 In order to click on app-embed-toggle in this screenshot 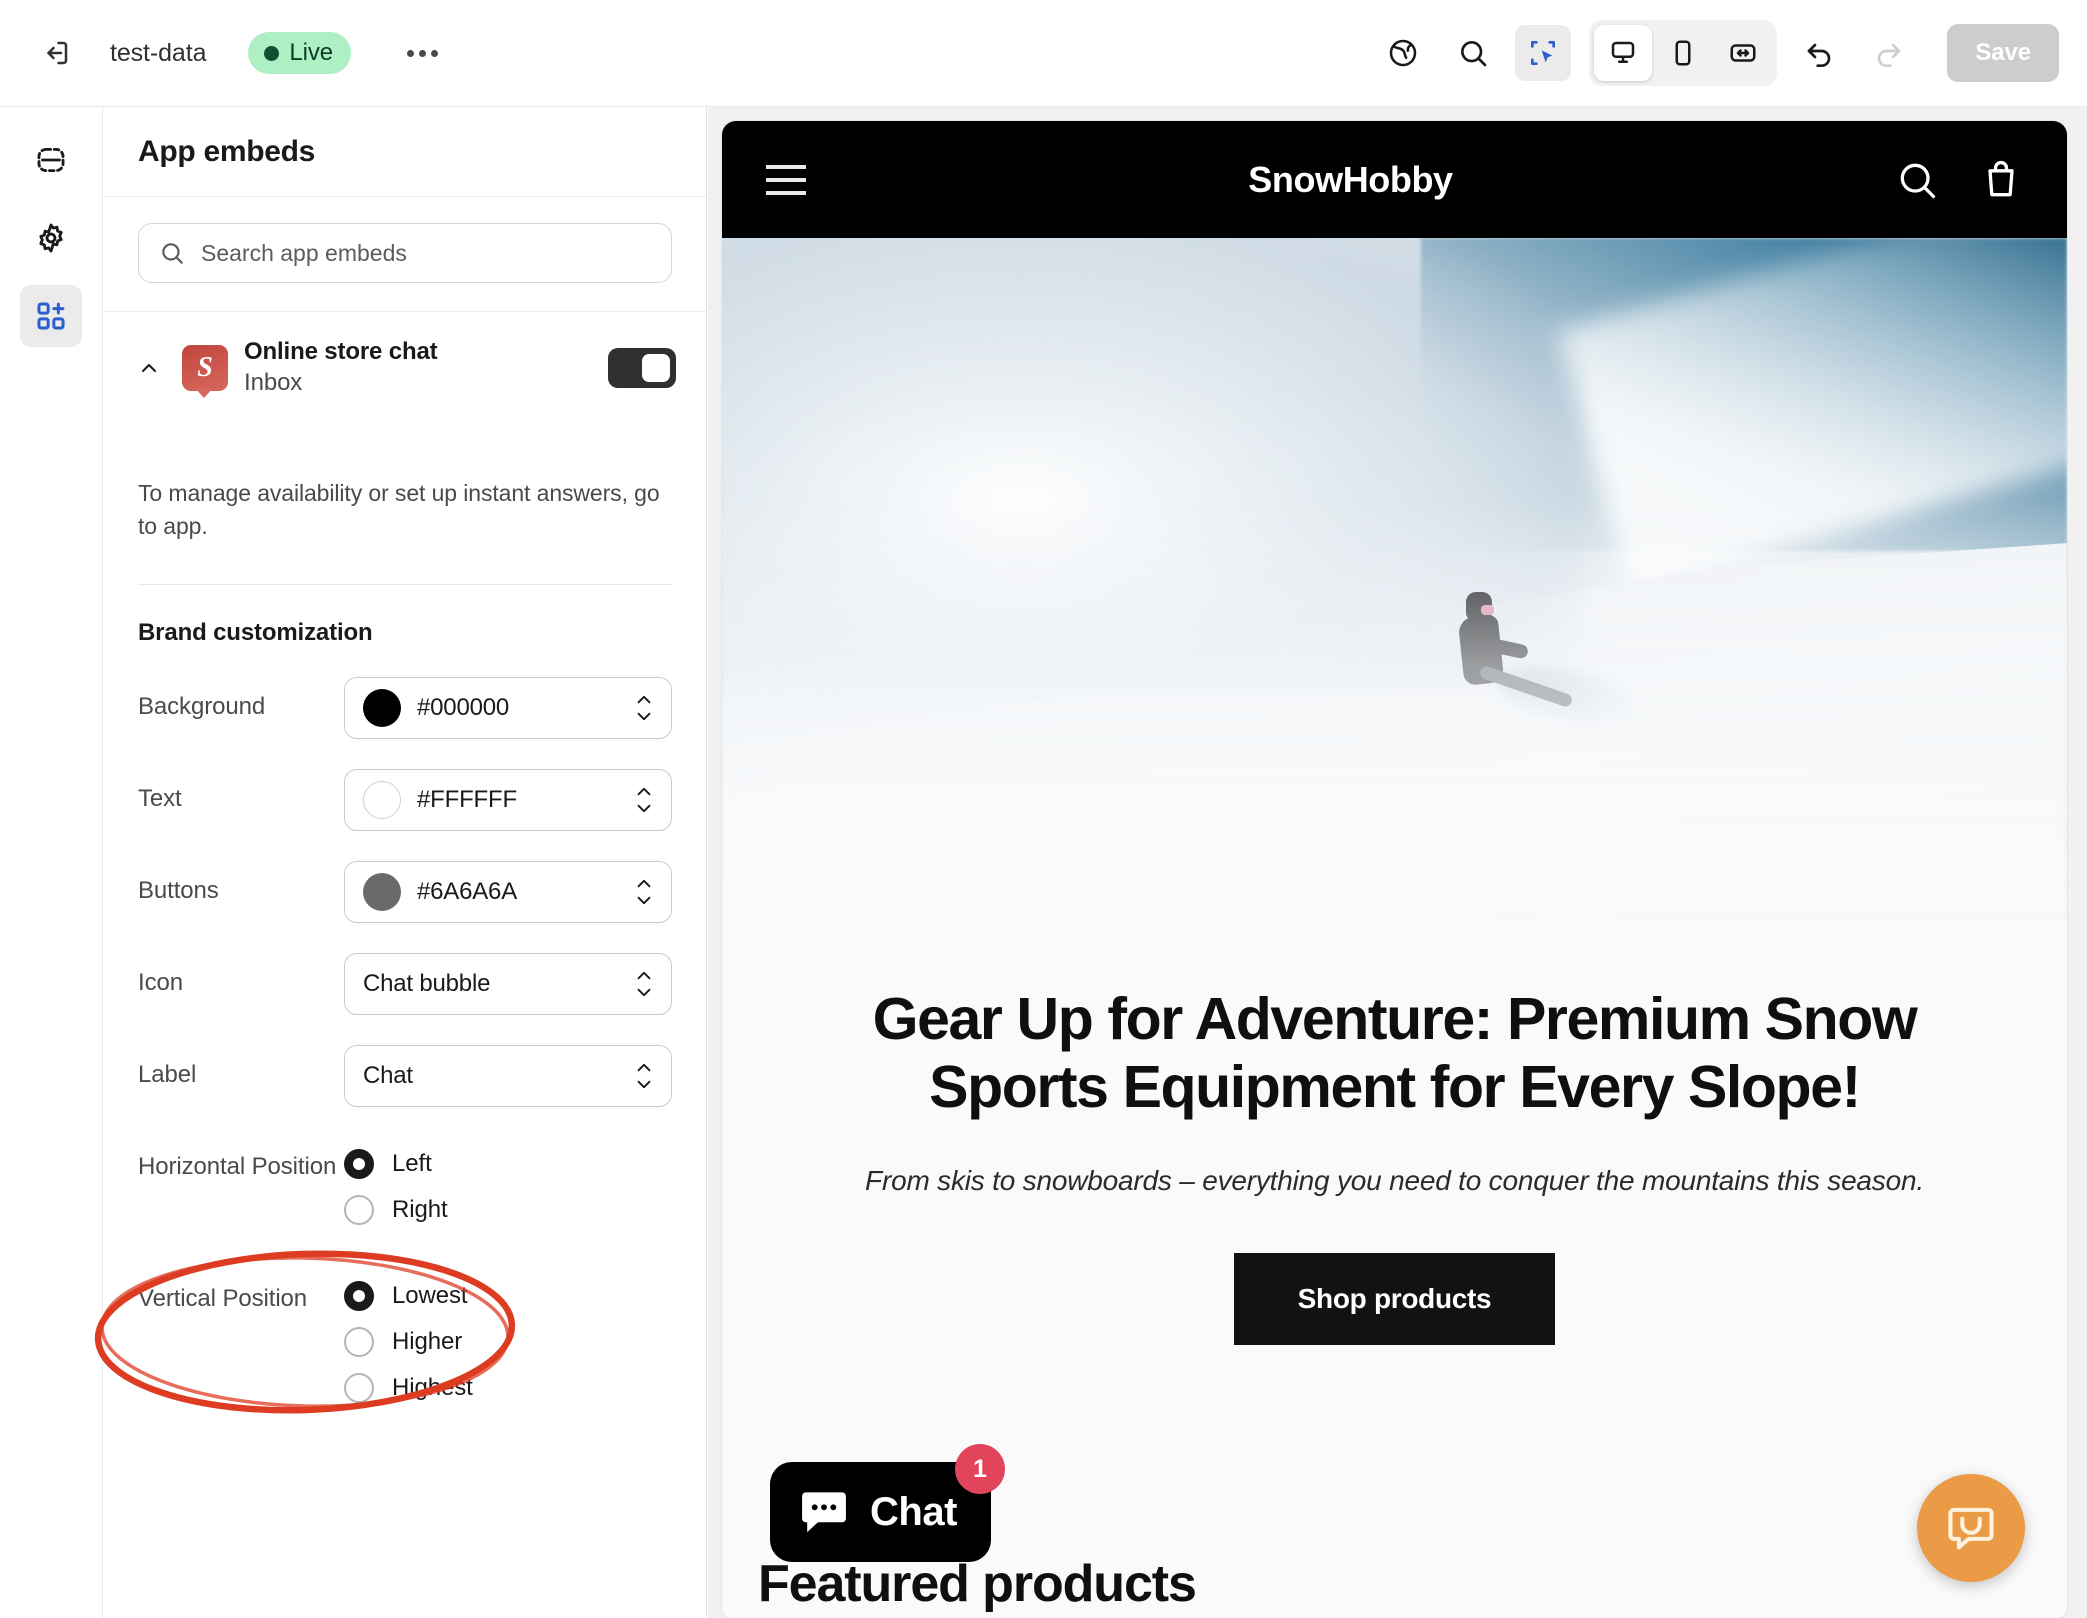, I will do `click(642, 367)`.